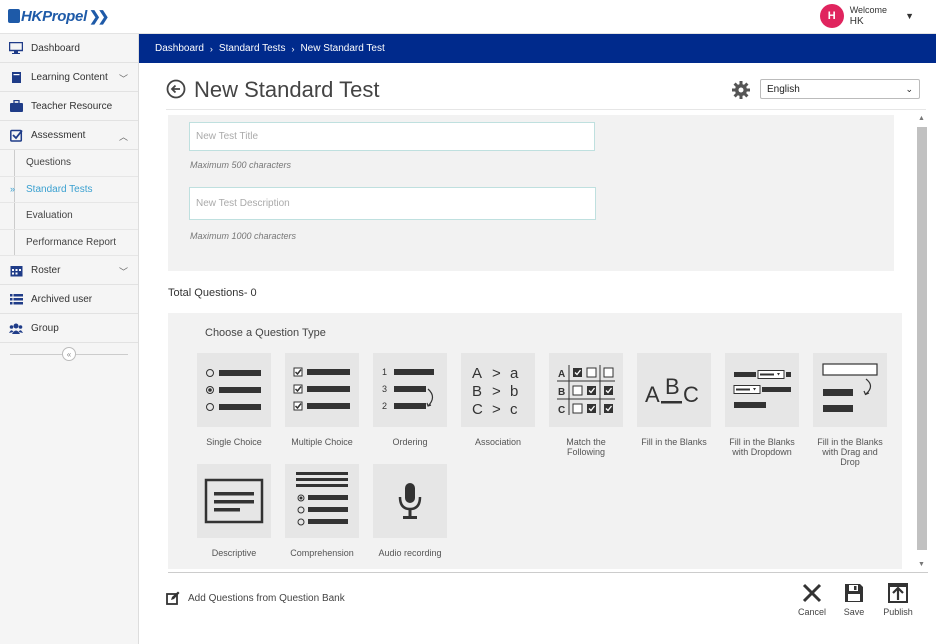 The height and width of the screenshot is (644, 936). What do you see at coordinates (898, 600) in the screenshot?
I see `publish-button: Publish` at bounding box center [898, 600].